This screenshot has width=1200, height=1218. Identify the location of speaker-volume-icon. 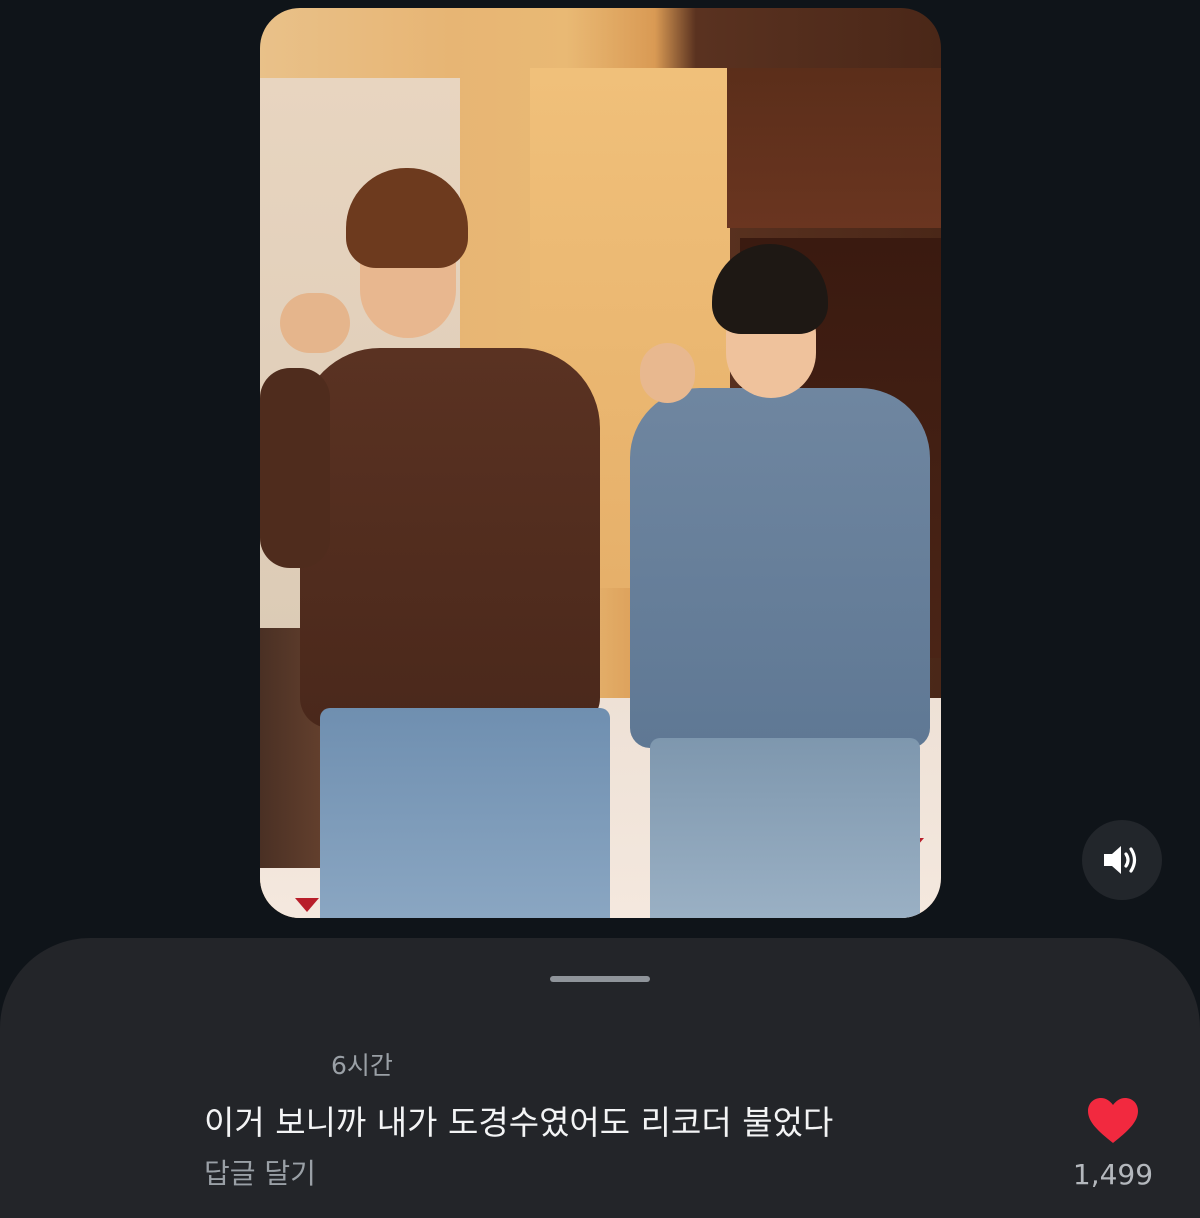
(1120, 860).